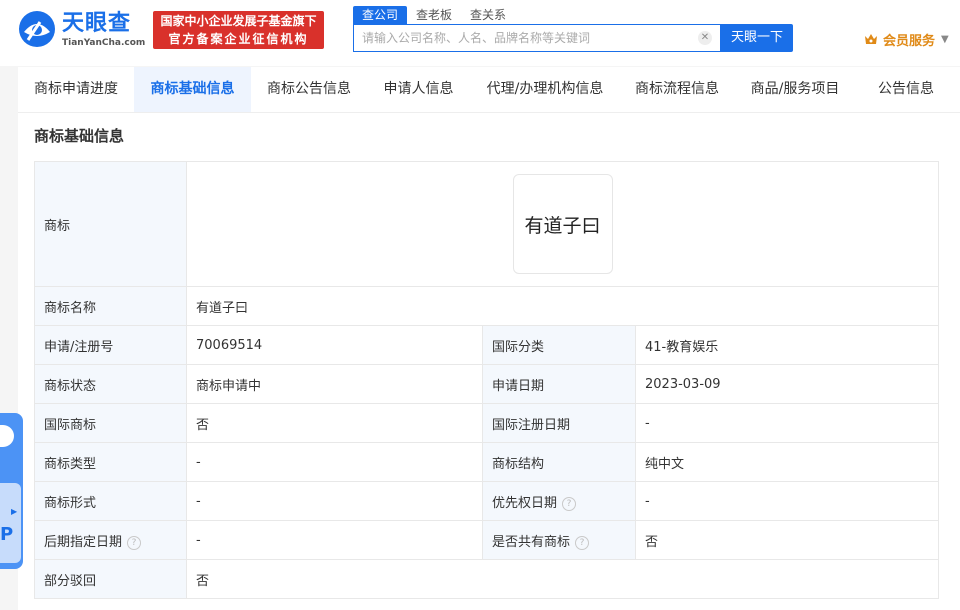 The height and width of the screenshot is (610, 960). What do you see at coordinates (562, 579) in the screenshot?
I see `partial-rejection-value: 否` at bounding box center [562, 579].